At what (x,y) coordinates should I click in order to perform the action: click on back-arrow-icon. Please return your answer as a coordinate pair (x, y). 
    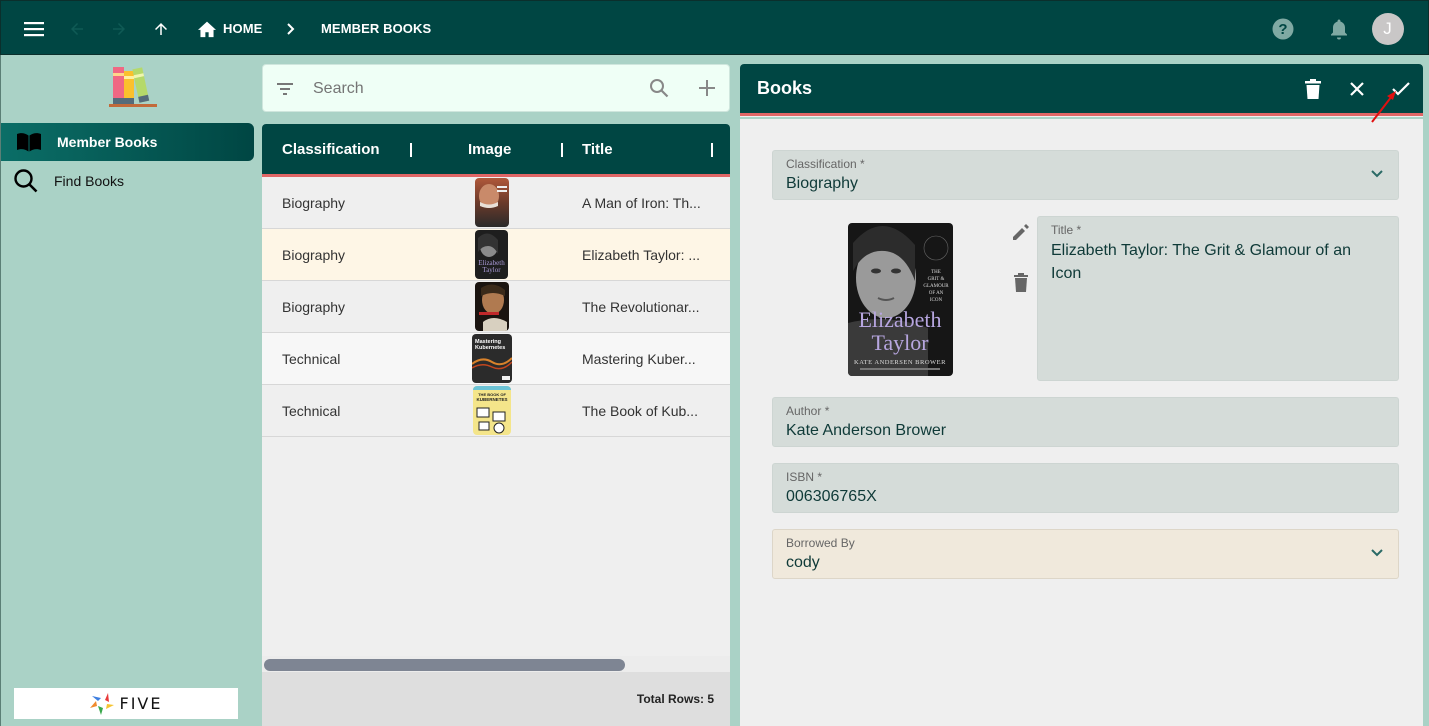
    Looking at the image, I should click on (77, 28).